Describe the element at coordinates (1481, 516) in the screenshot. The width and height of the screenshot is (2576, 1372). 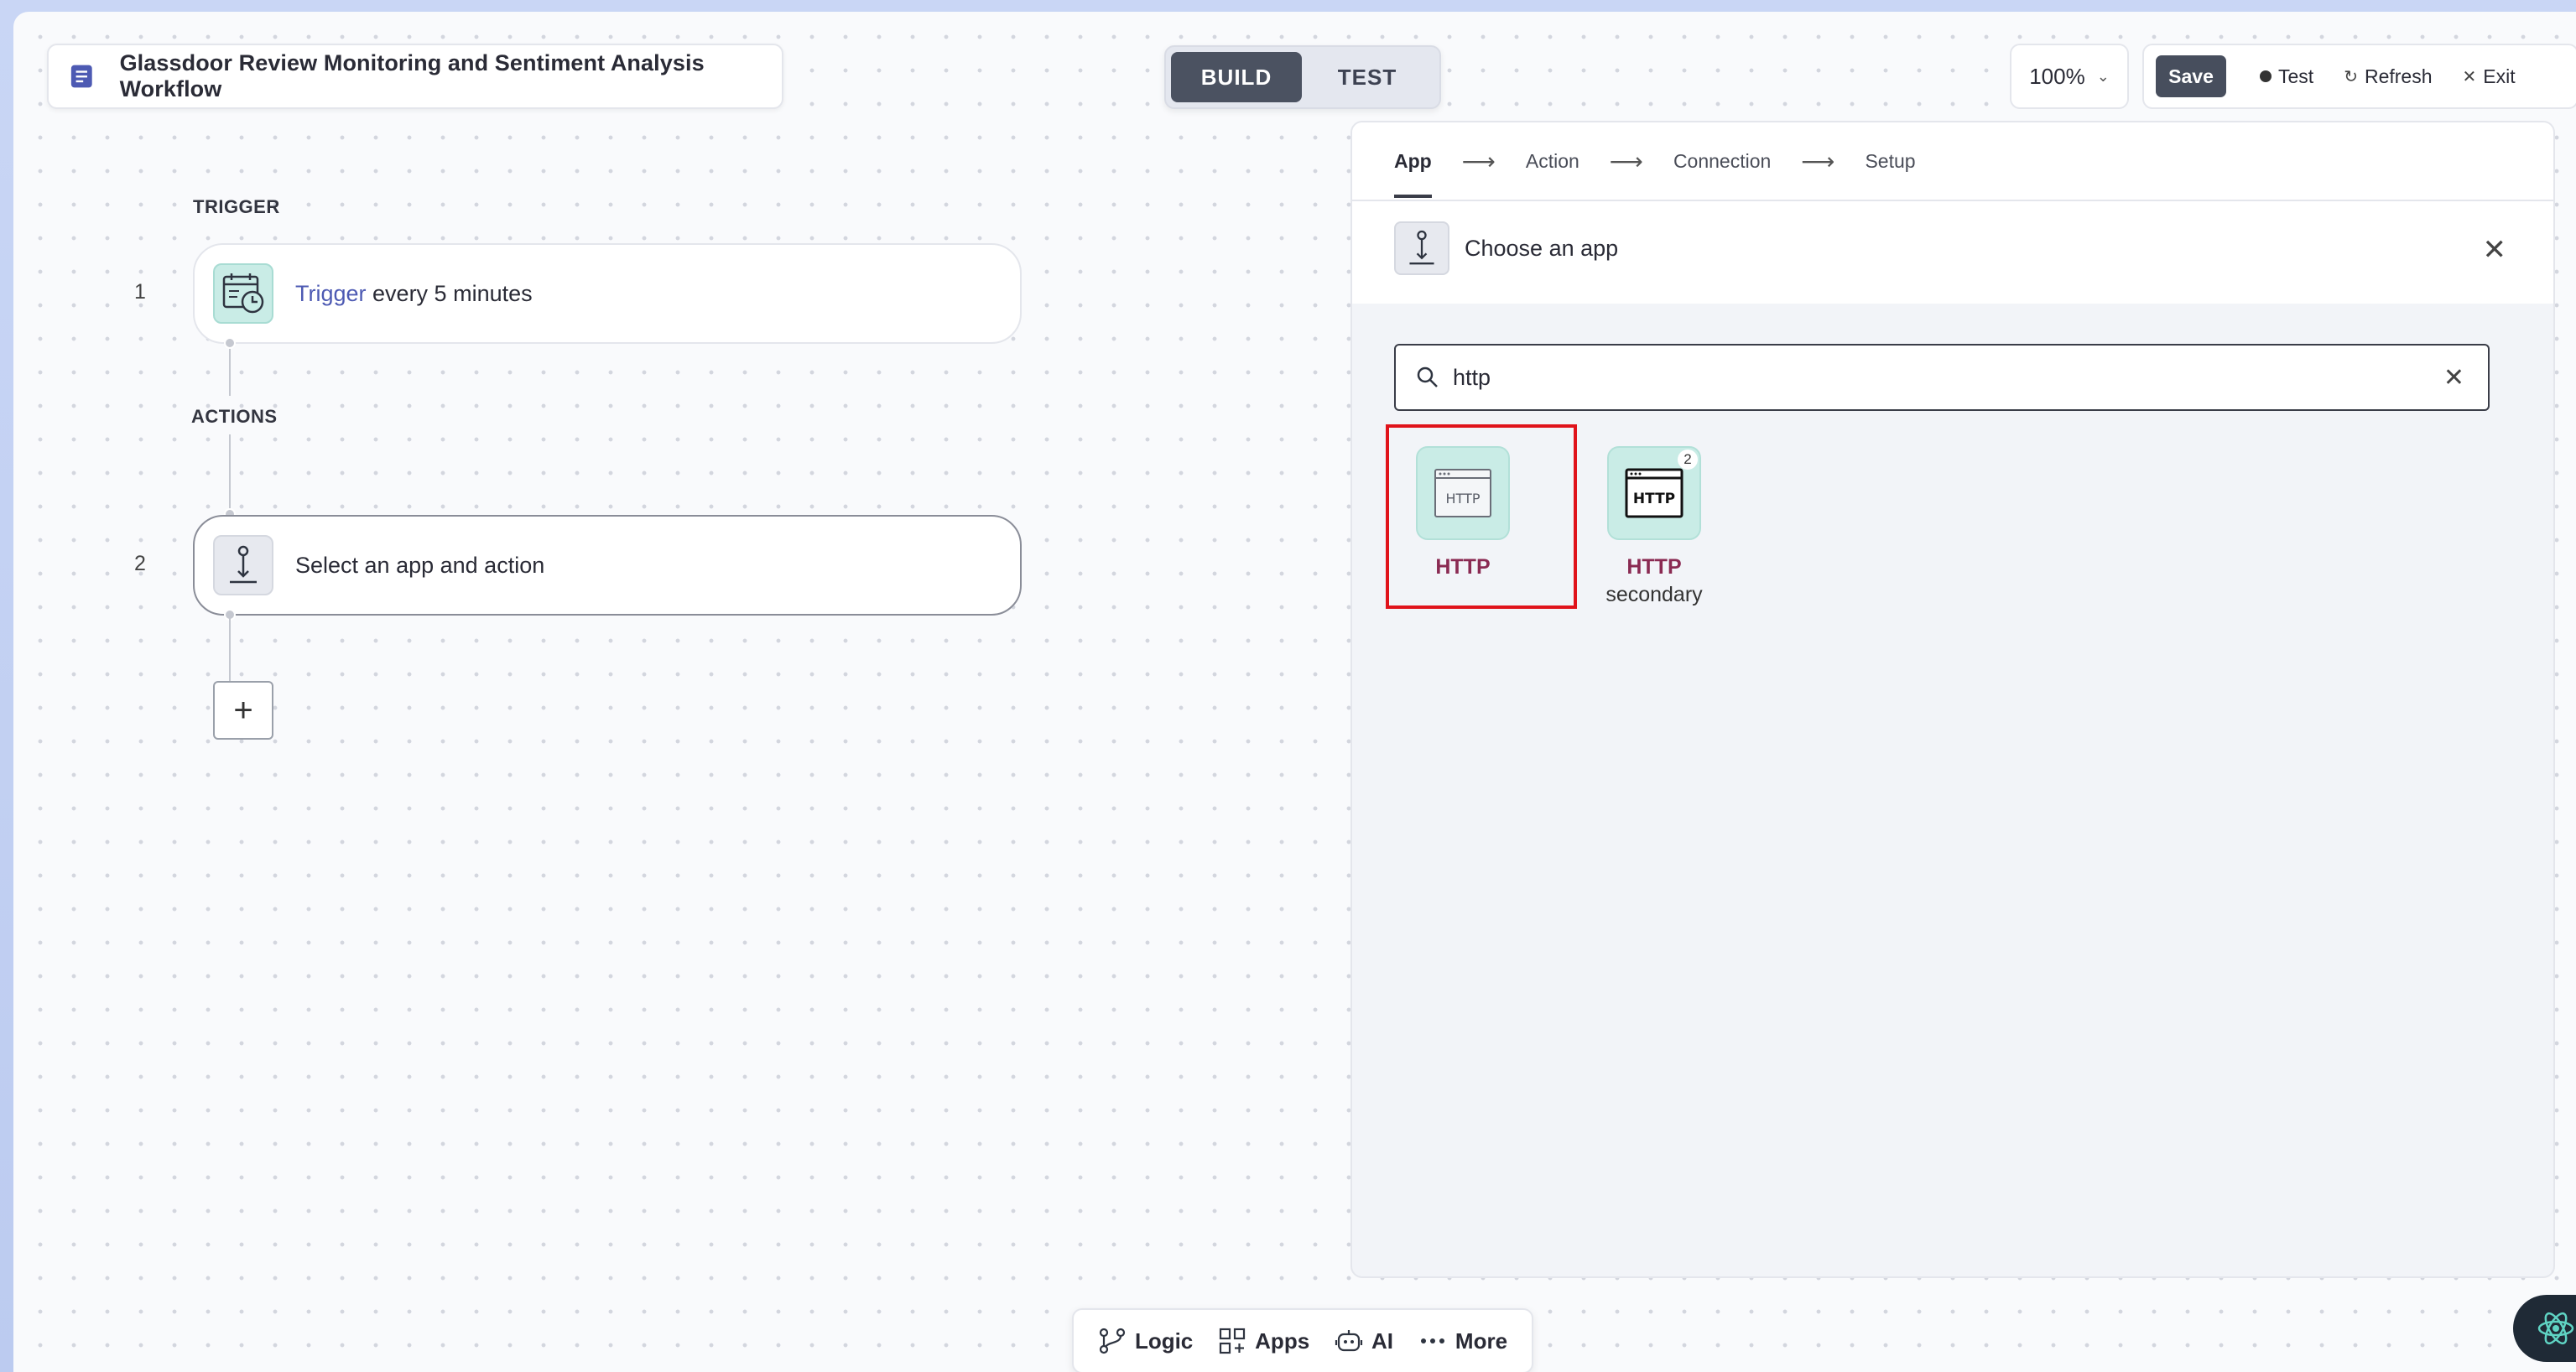
I see `selection-highlight` at that location.